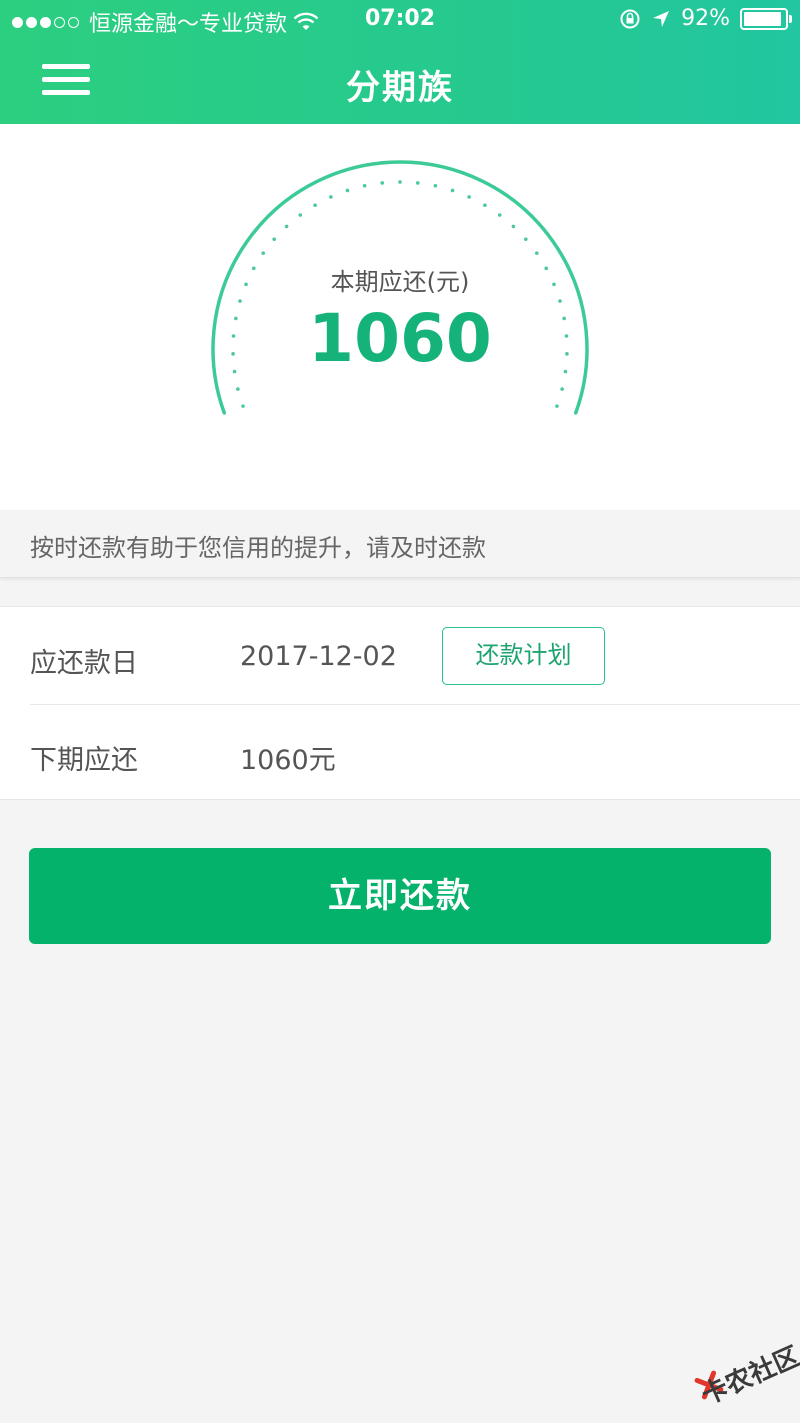 Image resolution: width=800 pixels, height=1423 pixels. What do you see at coordinates (400, 88) in the screenshot?
I see `page-title: 分期族` at bounding box center [400, 88].